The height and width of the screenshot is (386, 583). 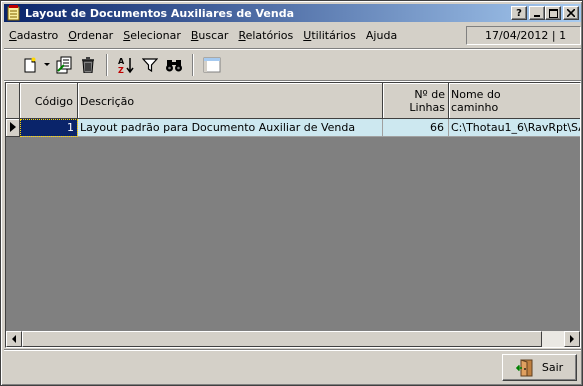 I want to click on horizontal-scrollbar, so click(x=293, y=339).